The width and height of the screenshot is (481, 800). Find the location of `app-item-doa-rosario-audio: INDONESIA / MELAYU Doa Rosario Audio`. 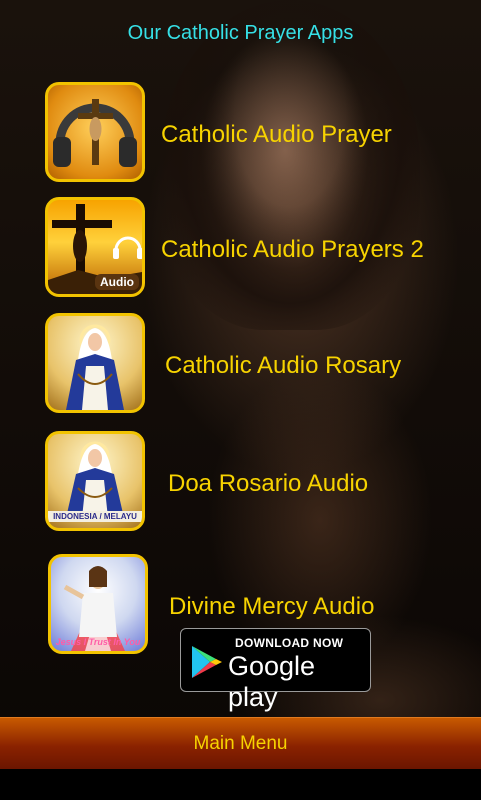

app-item-doa-rosario-audio: INDONESIA / MELAYU Doa Rosario Audio is located at coordinates (255, 483).